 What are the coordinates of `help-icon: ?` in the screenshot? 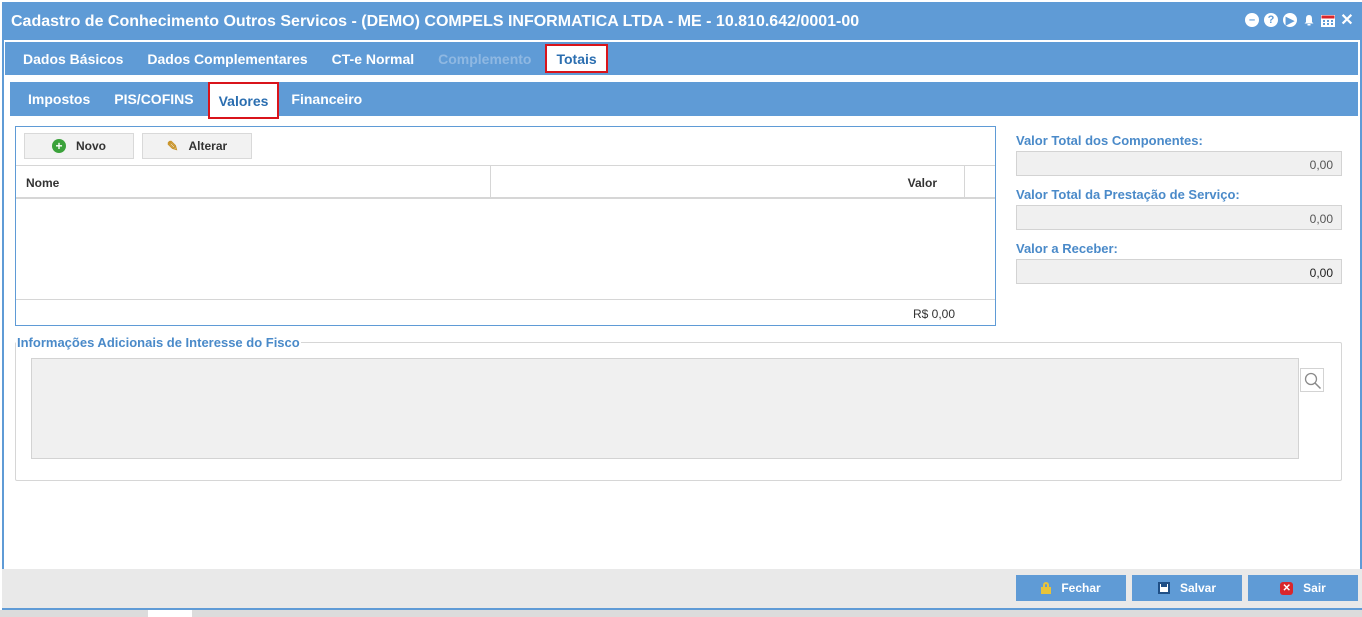 It's located at (1271, 20).